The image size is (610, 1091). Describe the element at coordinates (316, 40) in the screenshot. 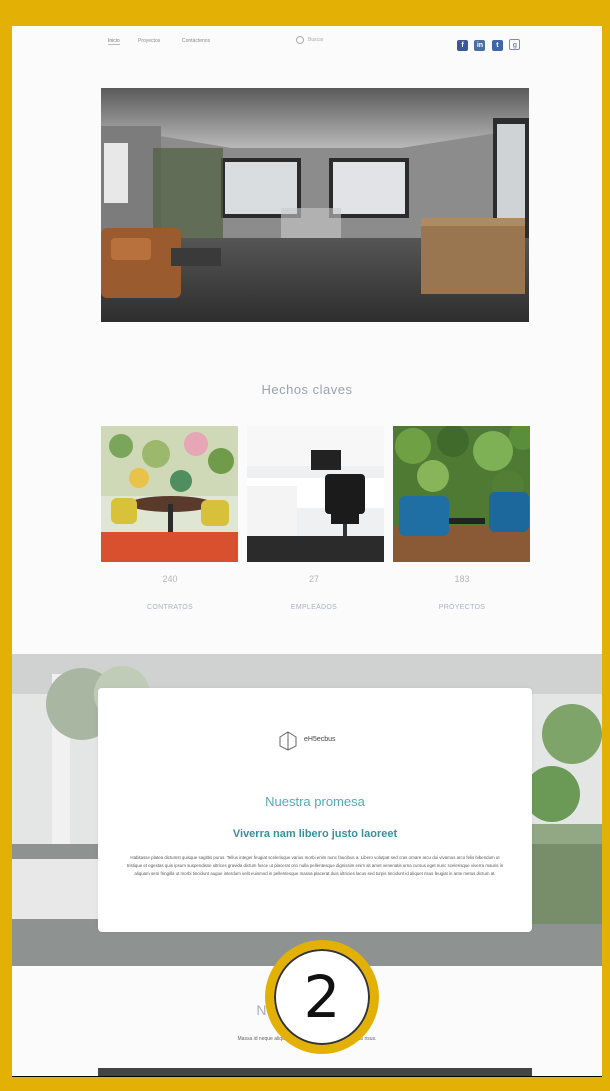

I see `search-placeholder: Buscar` at that location.